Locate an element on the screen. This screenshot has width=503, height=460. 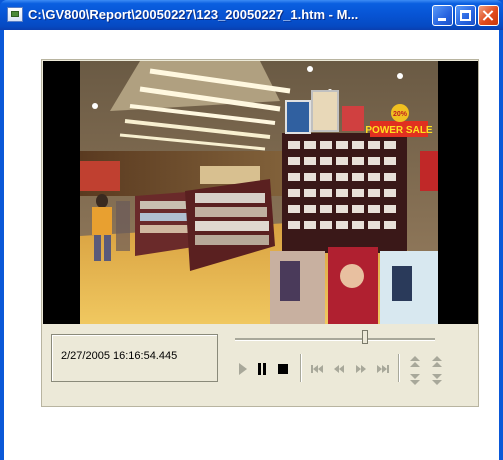
first-frame-button is located at coordinates (317, 369).